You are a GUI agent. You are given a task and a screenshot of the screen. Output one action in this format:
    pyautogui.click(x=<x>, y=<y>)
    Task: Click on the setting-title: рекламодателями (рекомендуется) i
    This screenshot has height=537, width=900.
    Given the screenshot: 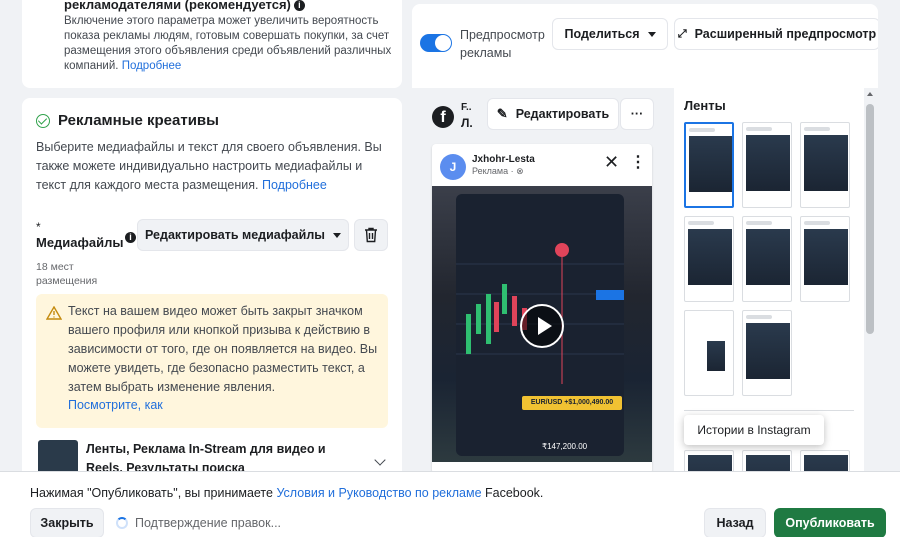 What is the action you would take?
    pyautogui.click(x=184, y=7)
    